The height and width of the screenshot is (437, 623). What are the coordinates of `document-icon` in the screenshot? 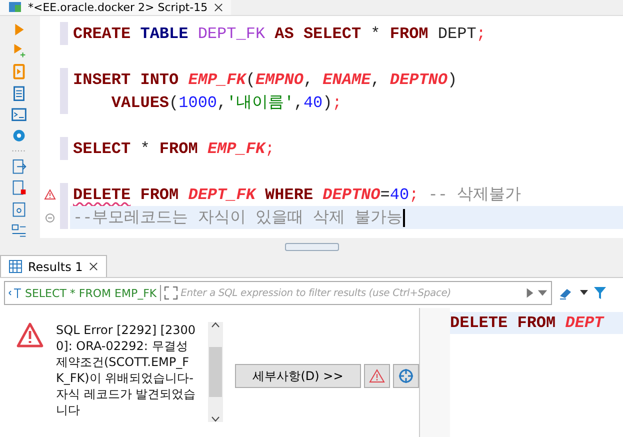 It's located at (19, 93).